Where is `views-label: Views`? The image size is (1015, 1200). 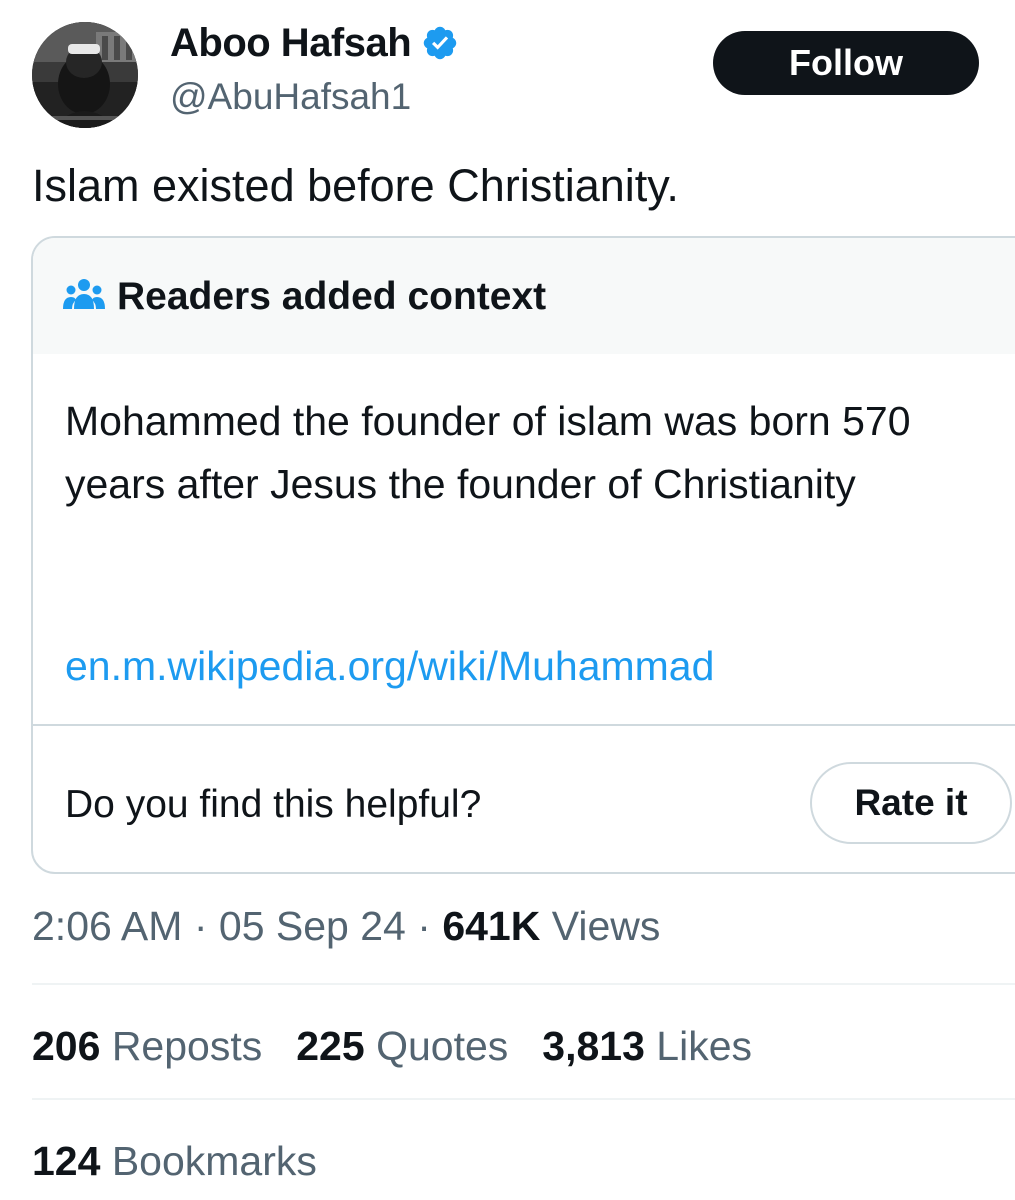 views-label: Views is located at coordinates (606, 926).